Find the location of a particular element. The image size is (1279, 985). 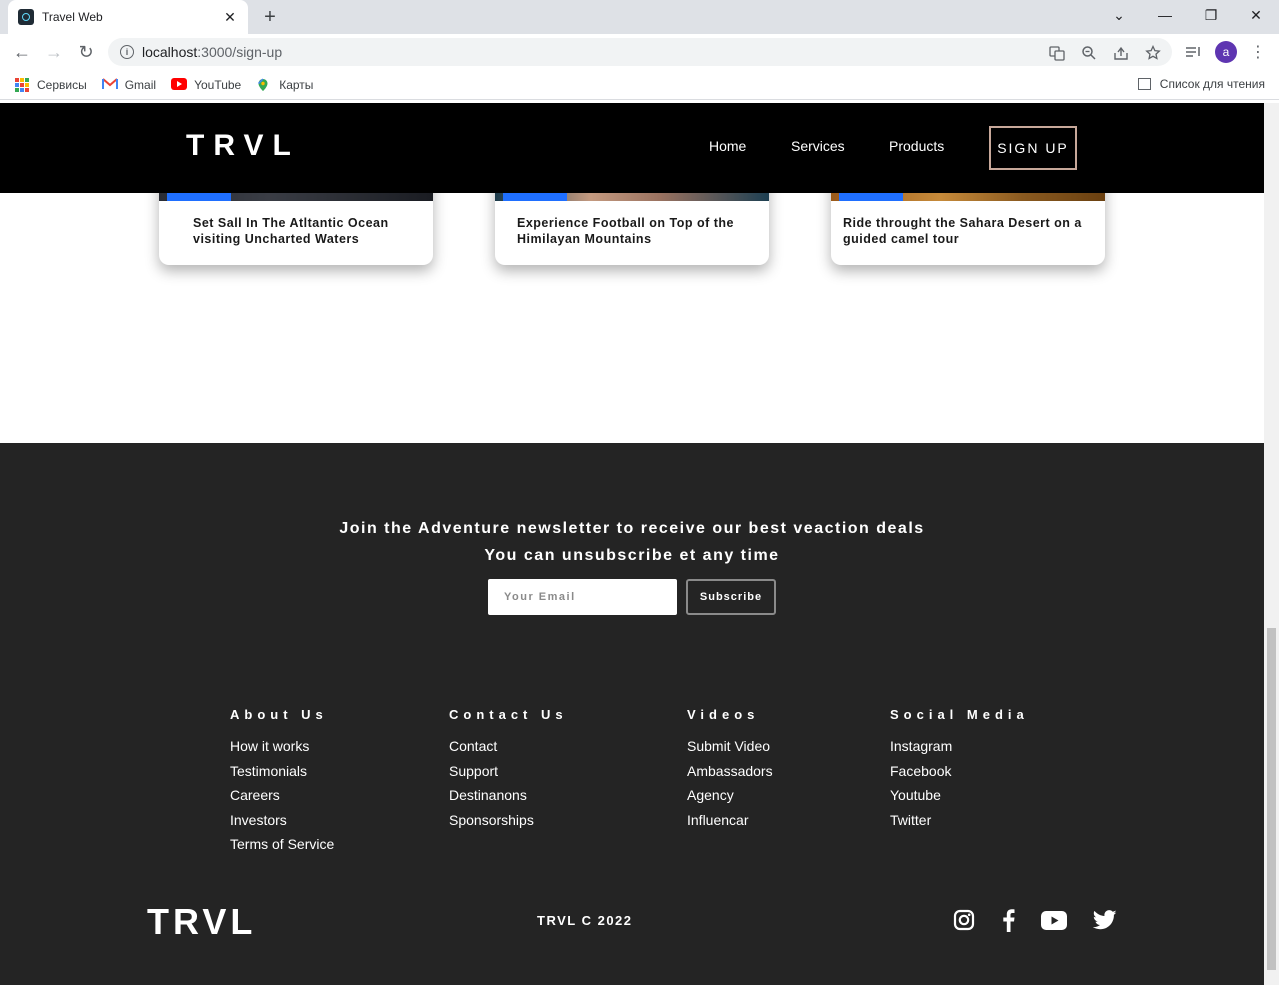

nav-link-services: Services is located at coordinates (818, 146).